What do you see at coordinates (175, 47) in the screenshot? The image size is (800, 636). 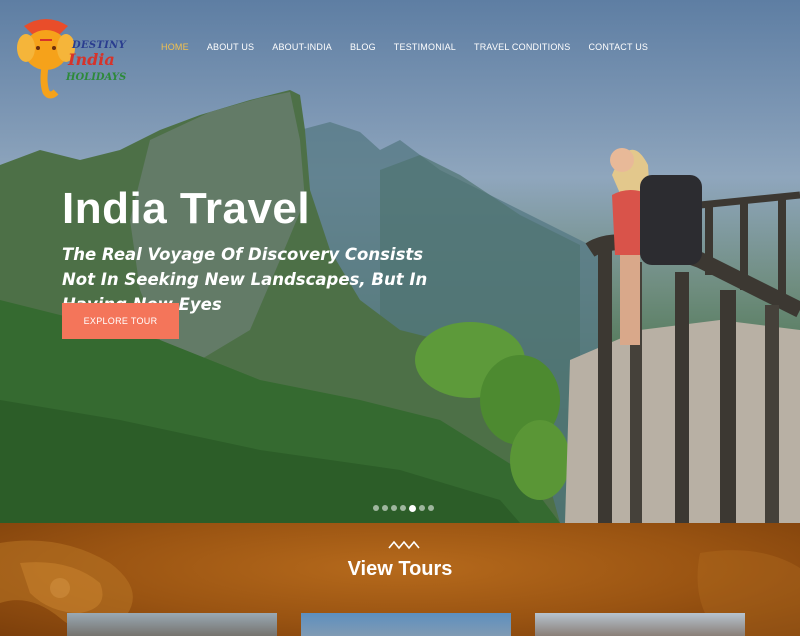 I see `nav-home: HOME` at bounding box center [175, 47].